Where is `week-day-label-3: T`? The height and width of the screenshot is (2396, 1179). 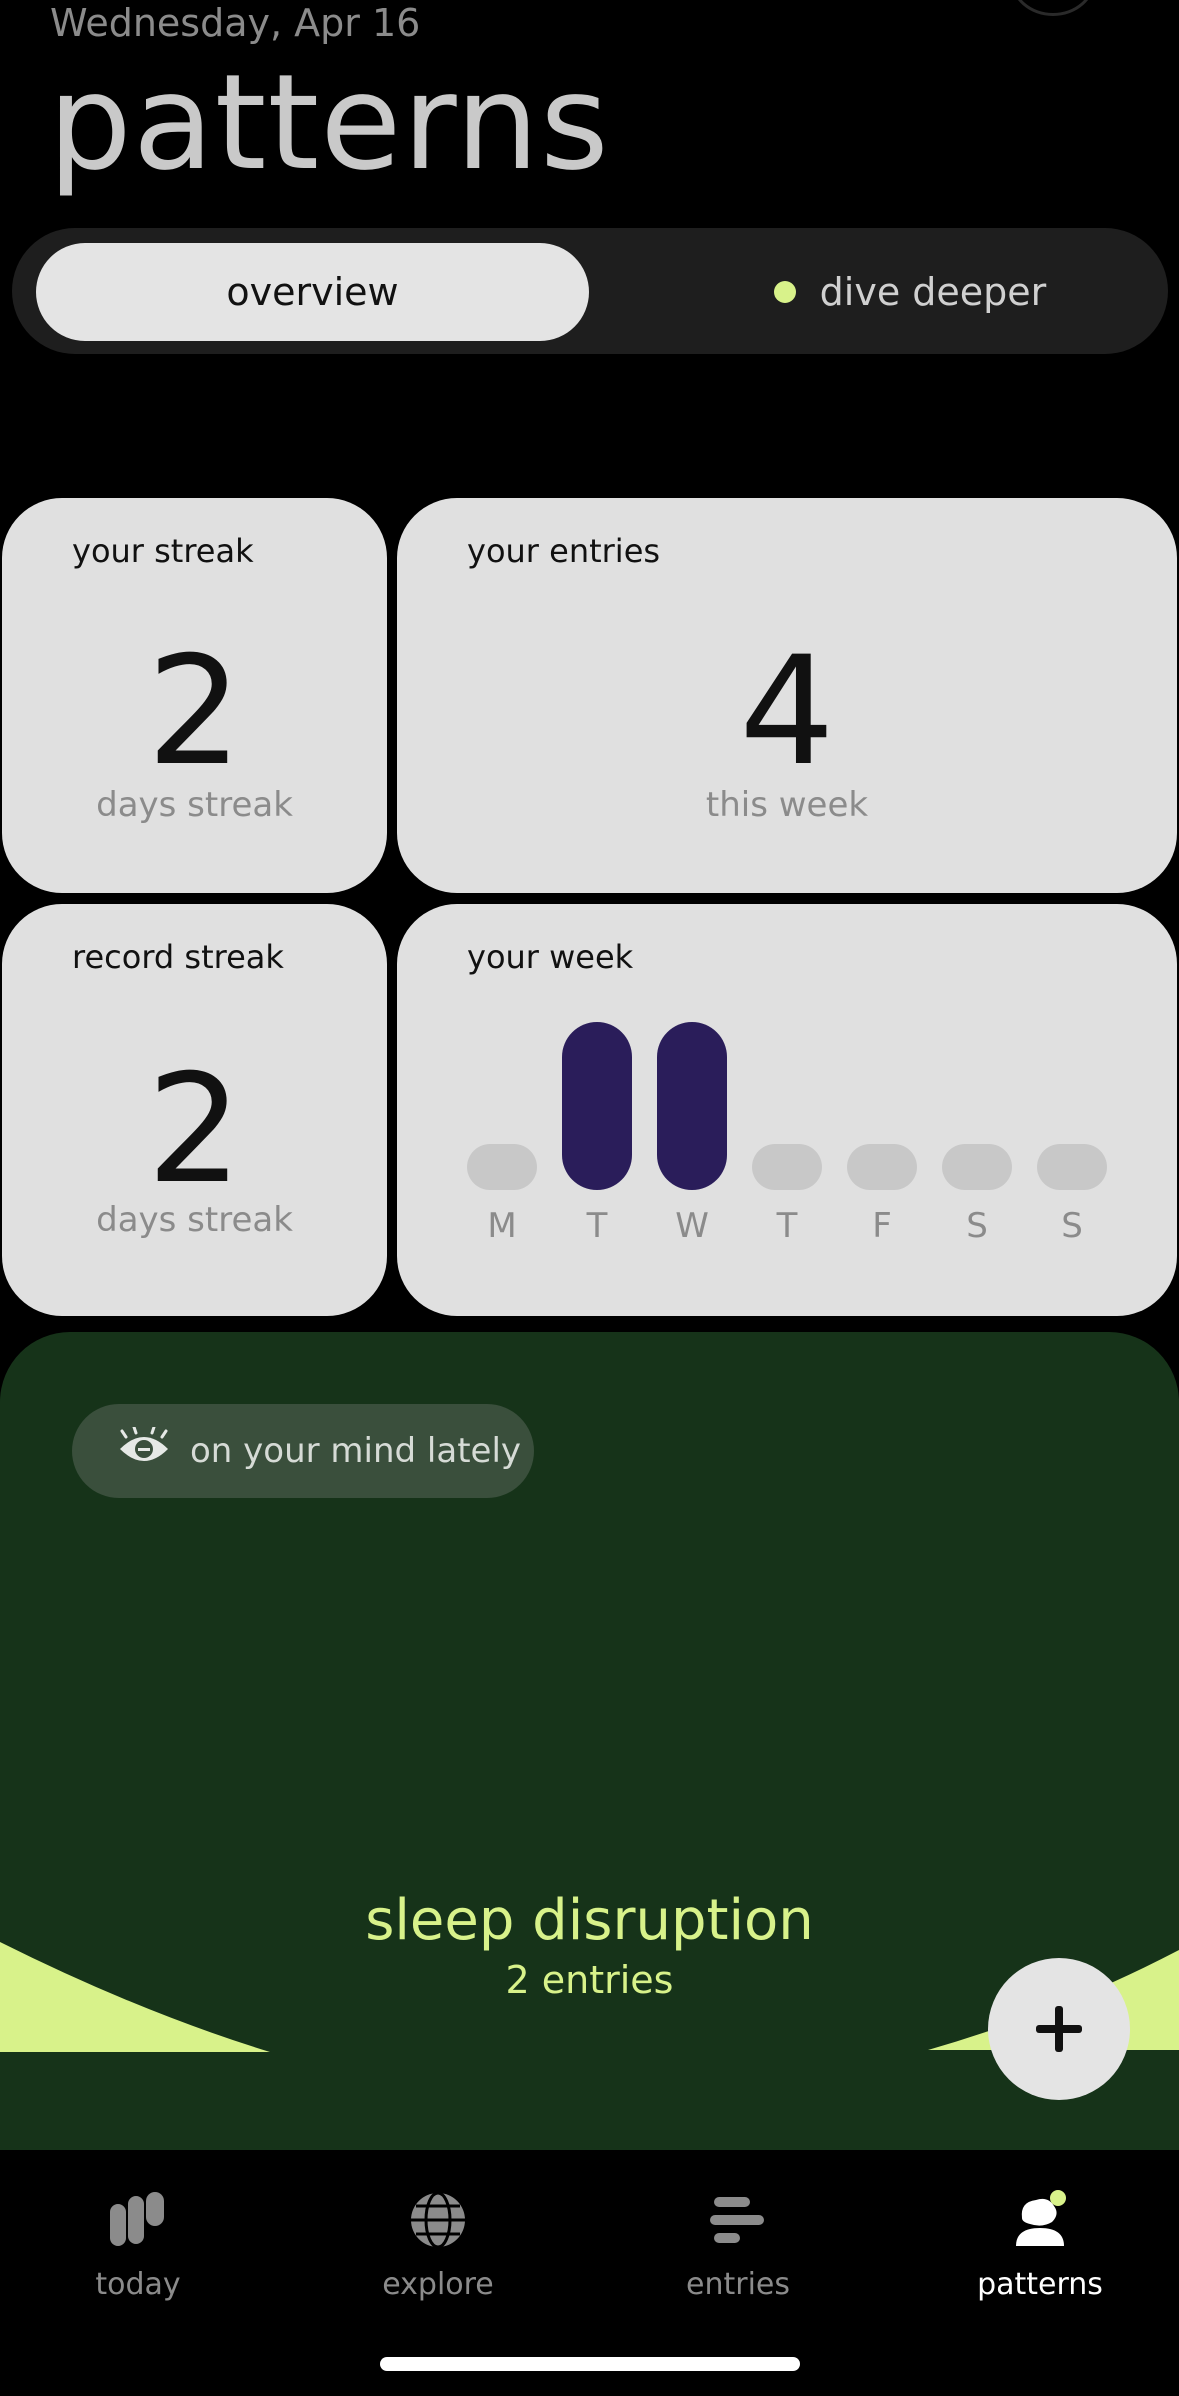 week-day-label-3: T is located at coordinates (787, 1226).